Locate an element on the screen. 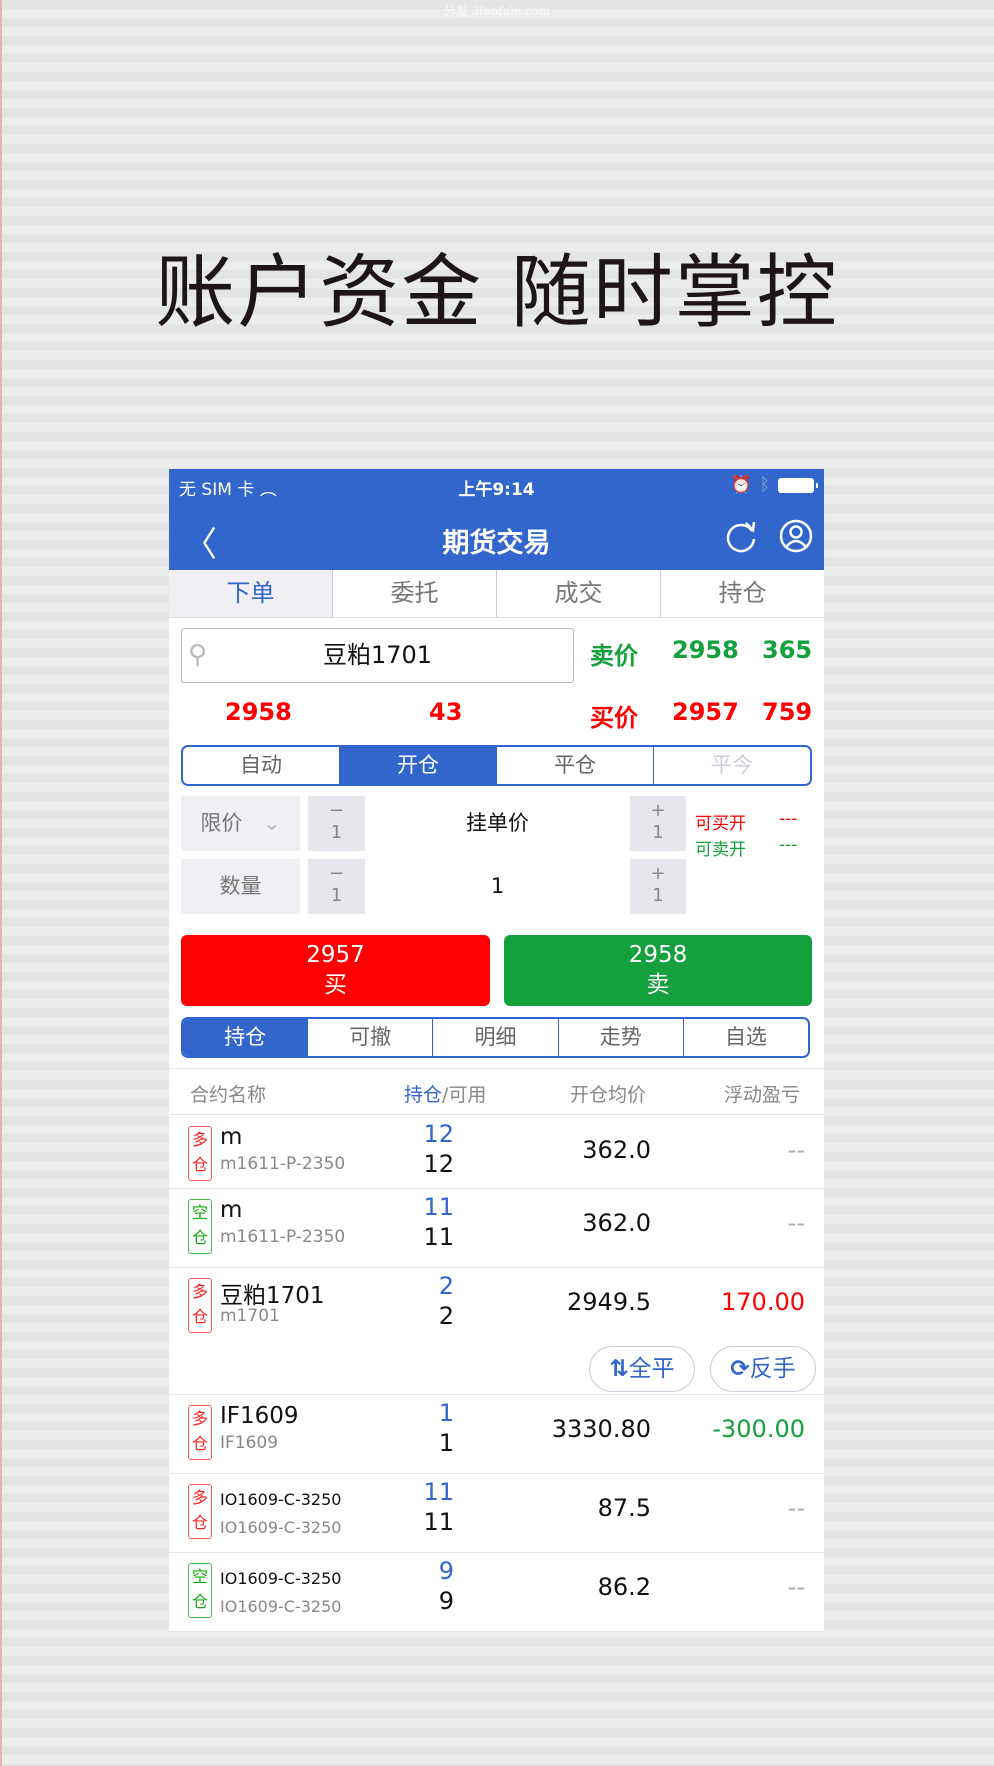 This screenshot has width=994, height=1766. avg-open-price: 362.0 is located at coordinates (616, 1223).